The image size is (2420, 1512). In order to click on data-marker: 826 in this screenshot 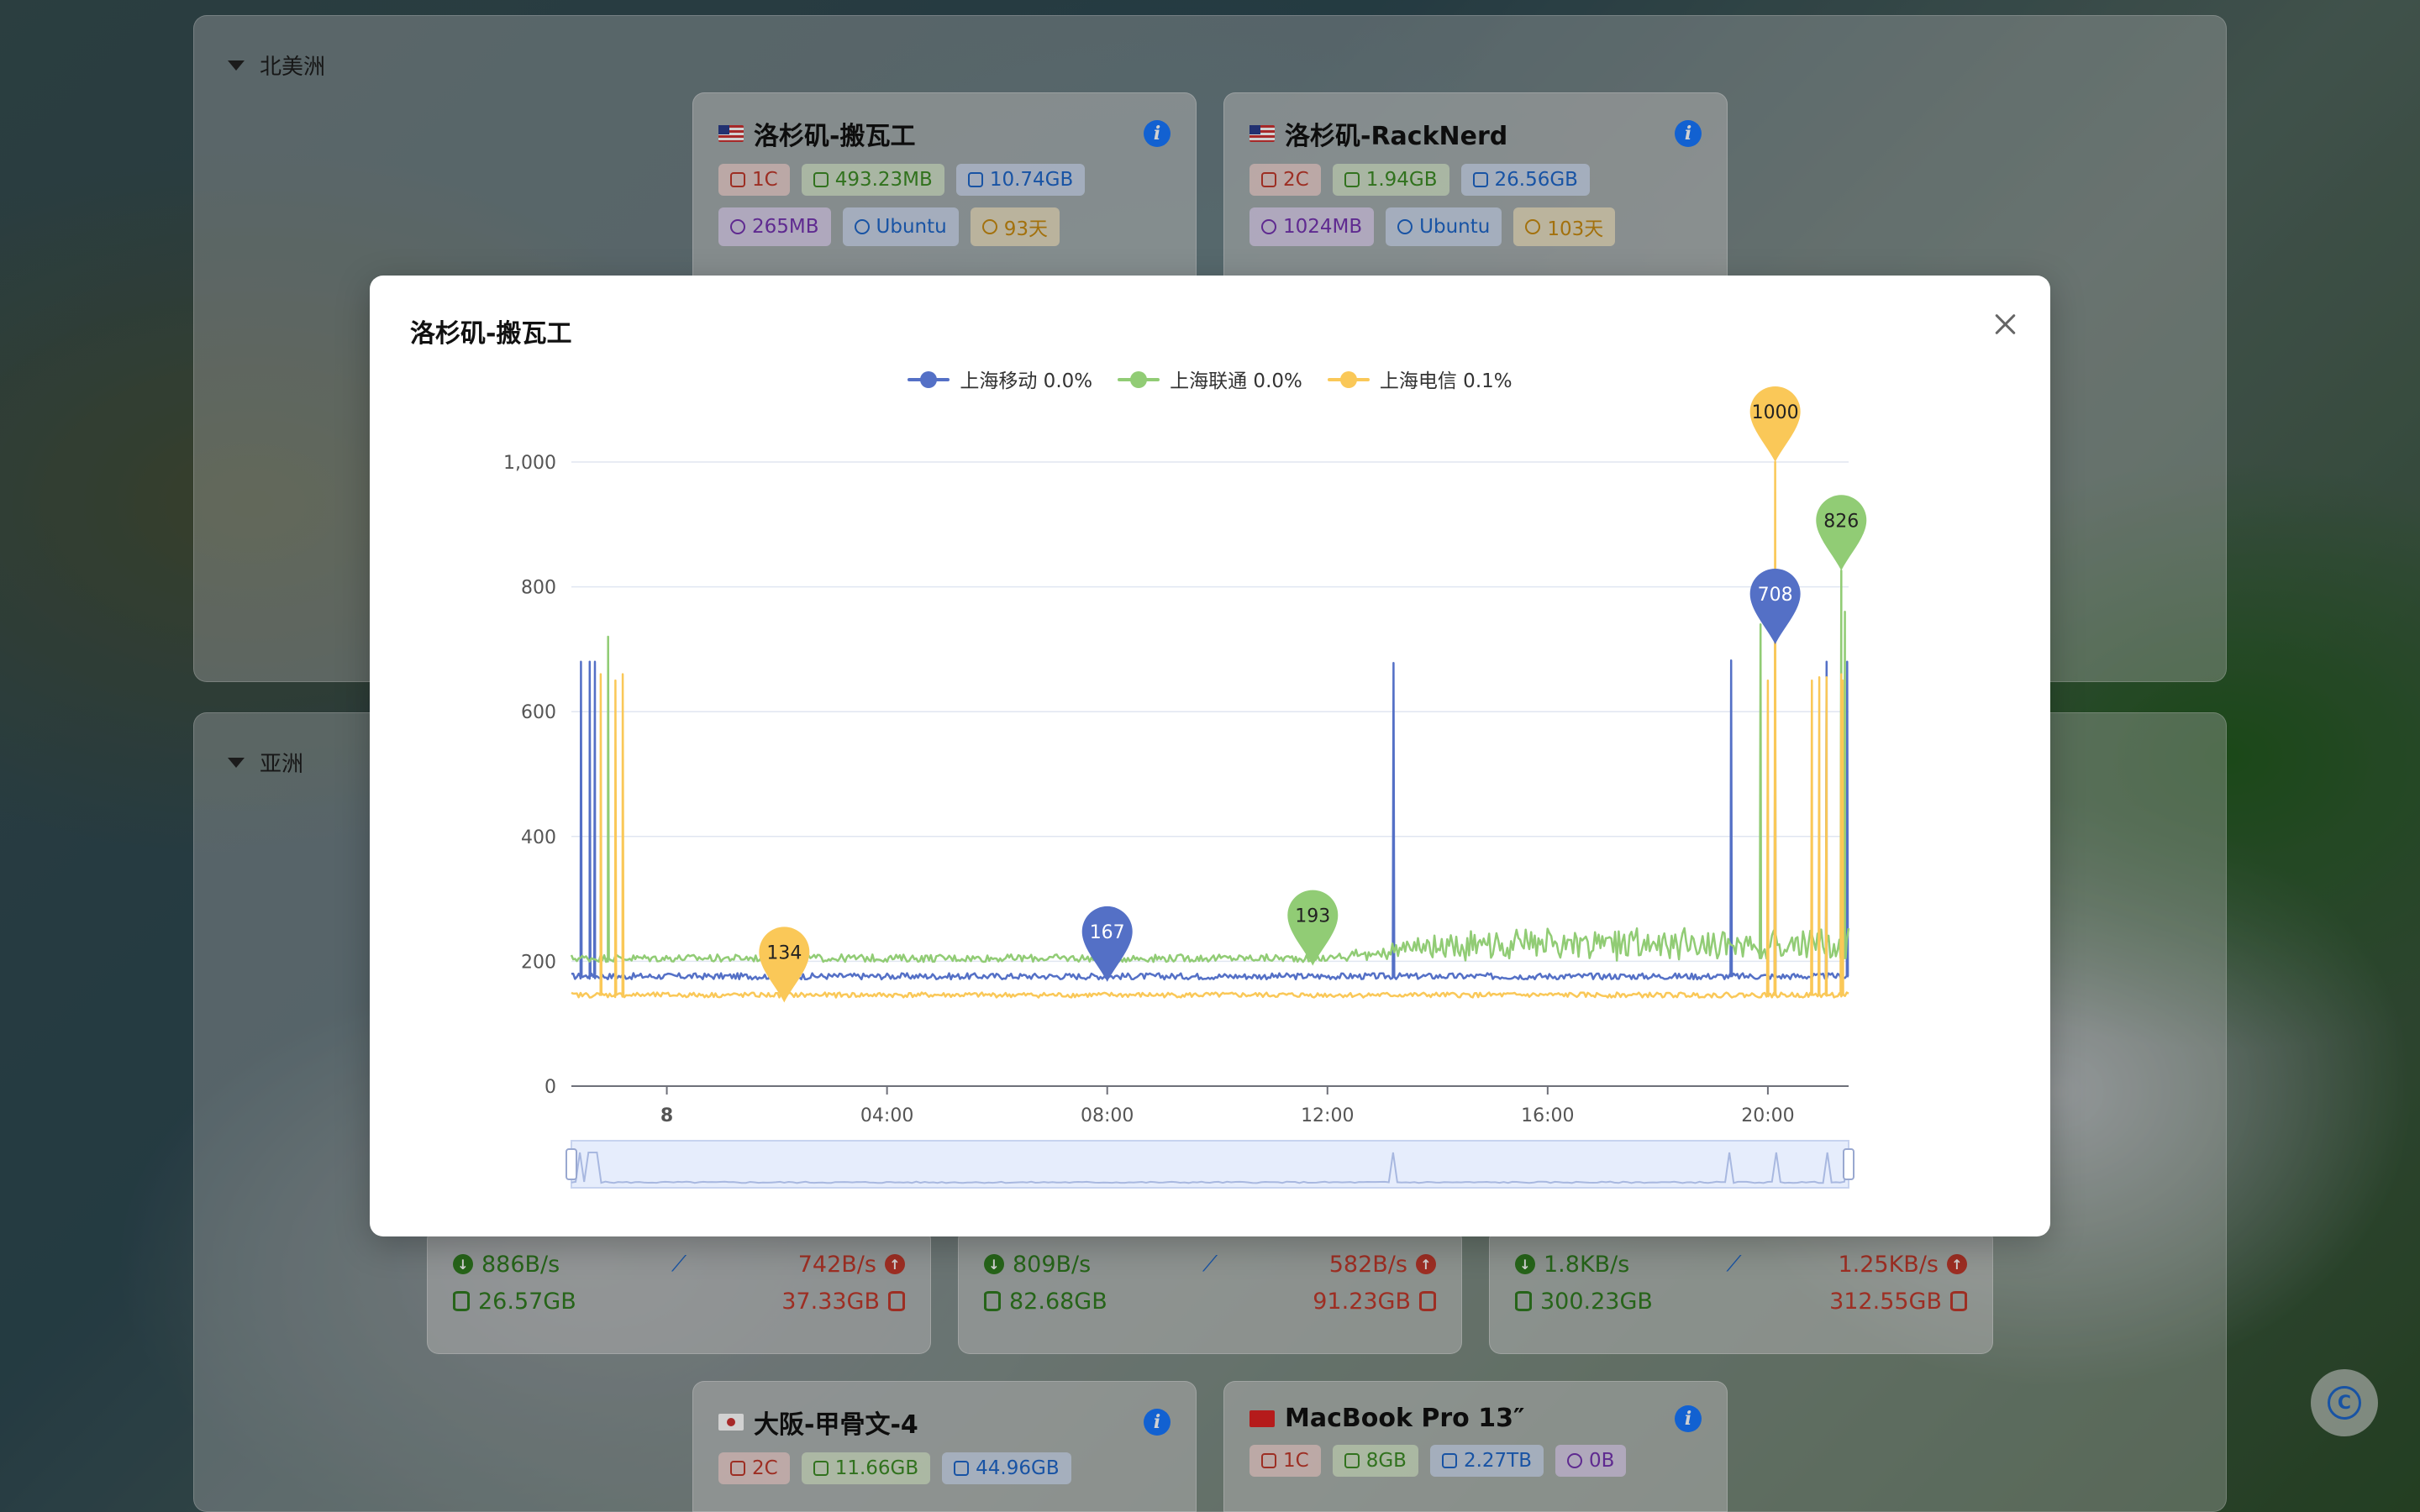, I will do `click(1842, 533)`.